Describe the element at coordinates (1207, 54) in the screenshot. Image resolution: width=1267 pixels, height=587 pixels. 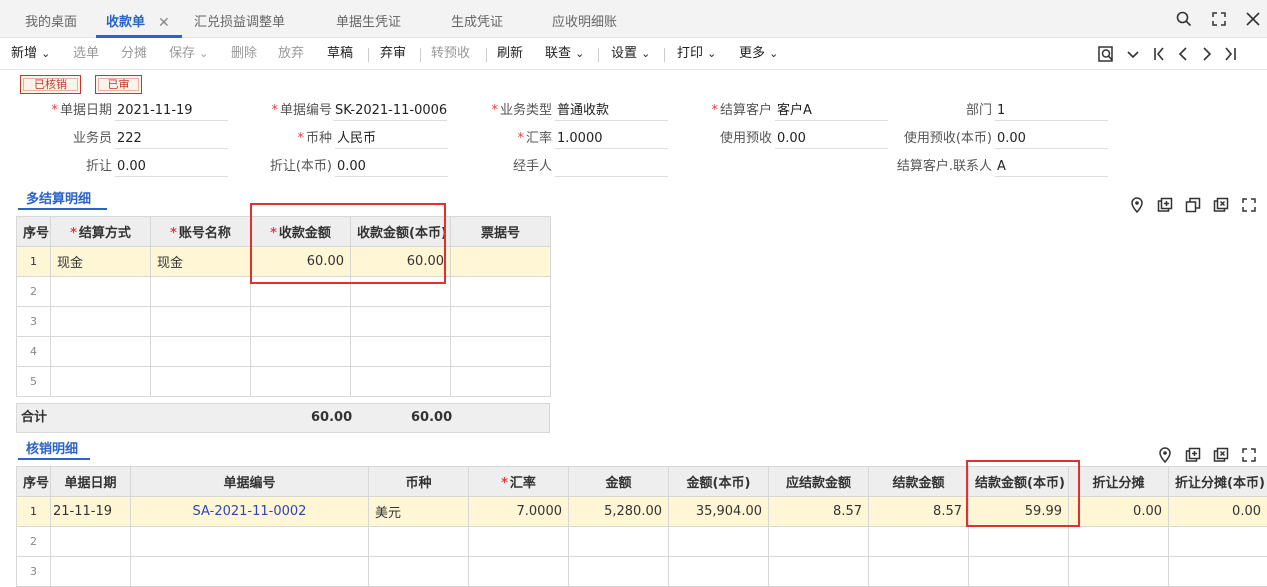
I see `next-record-icon` at that location.